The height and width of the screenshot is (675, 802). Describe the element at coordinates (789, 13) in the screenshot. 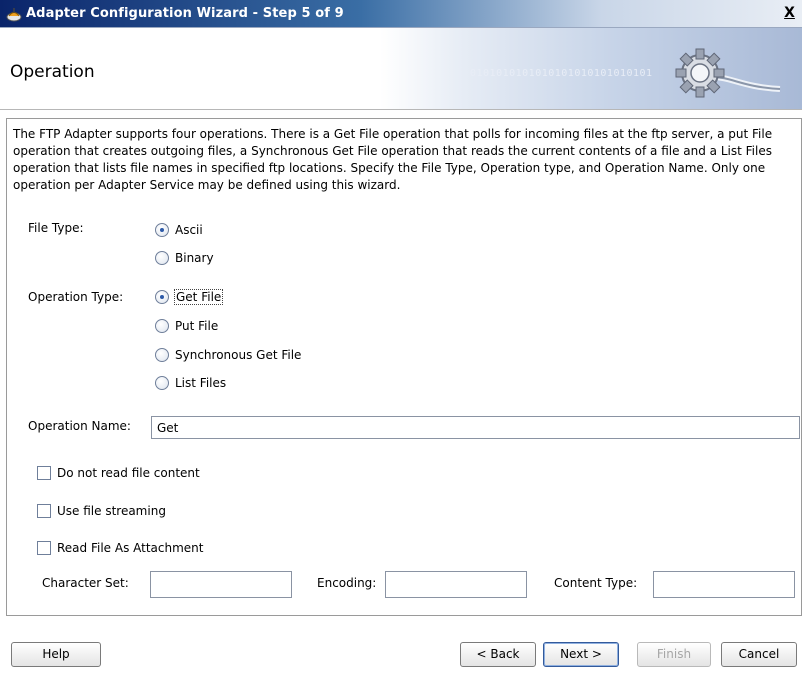

I see `close-button: X` at that location.